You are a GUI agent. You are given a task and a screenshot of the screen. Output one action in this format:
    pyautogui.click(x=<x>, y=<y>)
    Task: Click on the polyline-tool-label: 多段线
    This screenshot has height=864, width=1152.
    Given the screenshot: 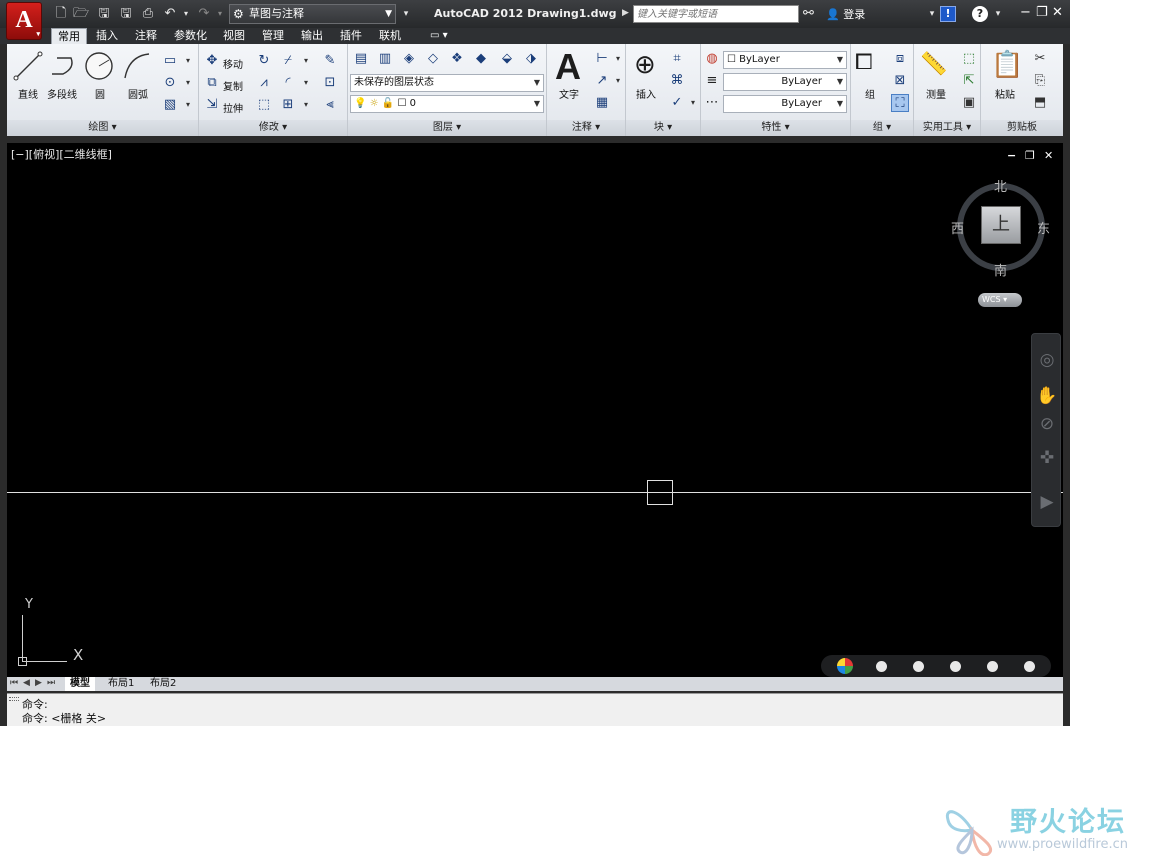 What is the action you would take?
    pyautogui.click(x=62, y=93)
    